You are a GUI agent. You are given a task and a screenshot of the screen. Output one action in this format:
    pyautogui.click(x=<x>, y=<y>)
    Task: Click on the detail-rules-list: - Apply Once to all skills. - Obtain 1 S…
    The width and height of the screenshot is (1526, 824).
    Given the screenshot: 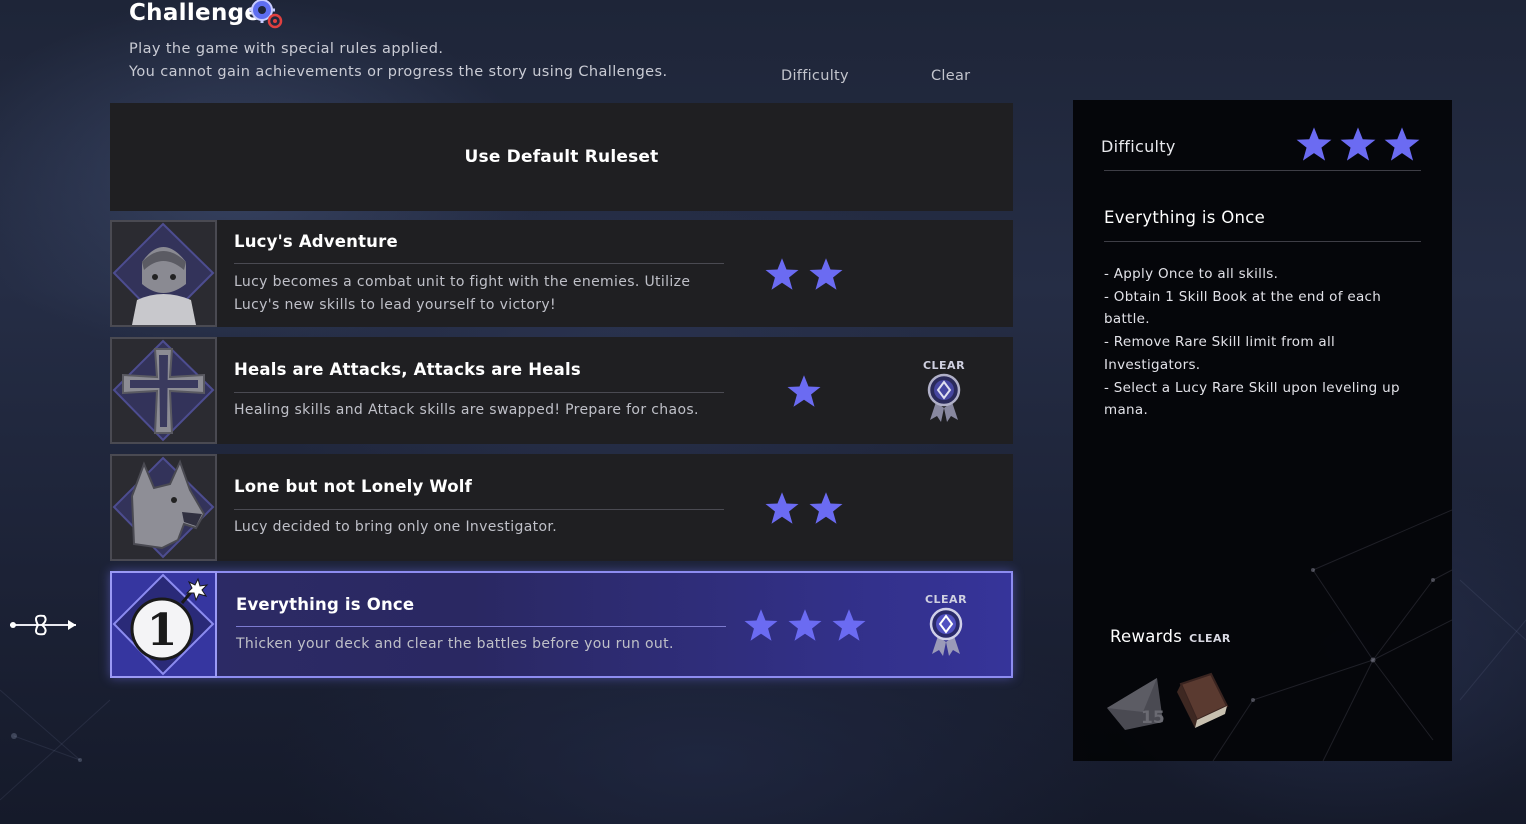 What is the action you would take?
    pyautogui.click(x=1254, y=342)
    